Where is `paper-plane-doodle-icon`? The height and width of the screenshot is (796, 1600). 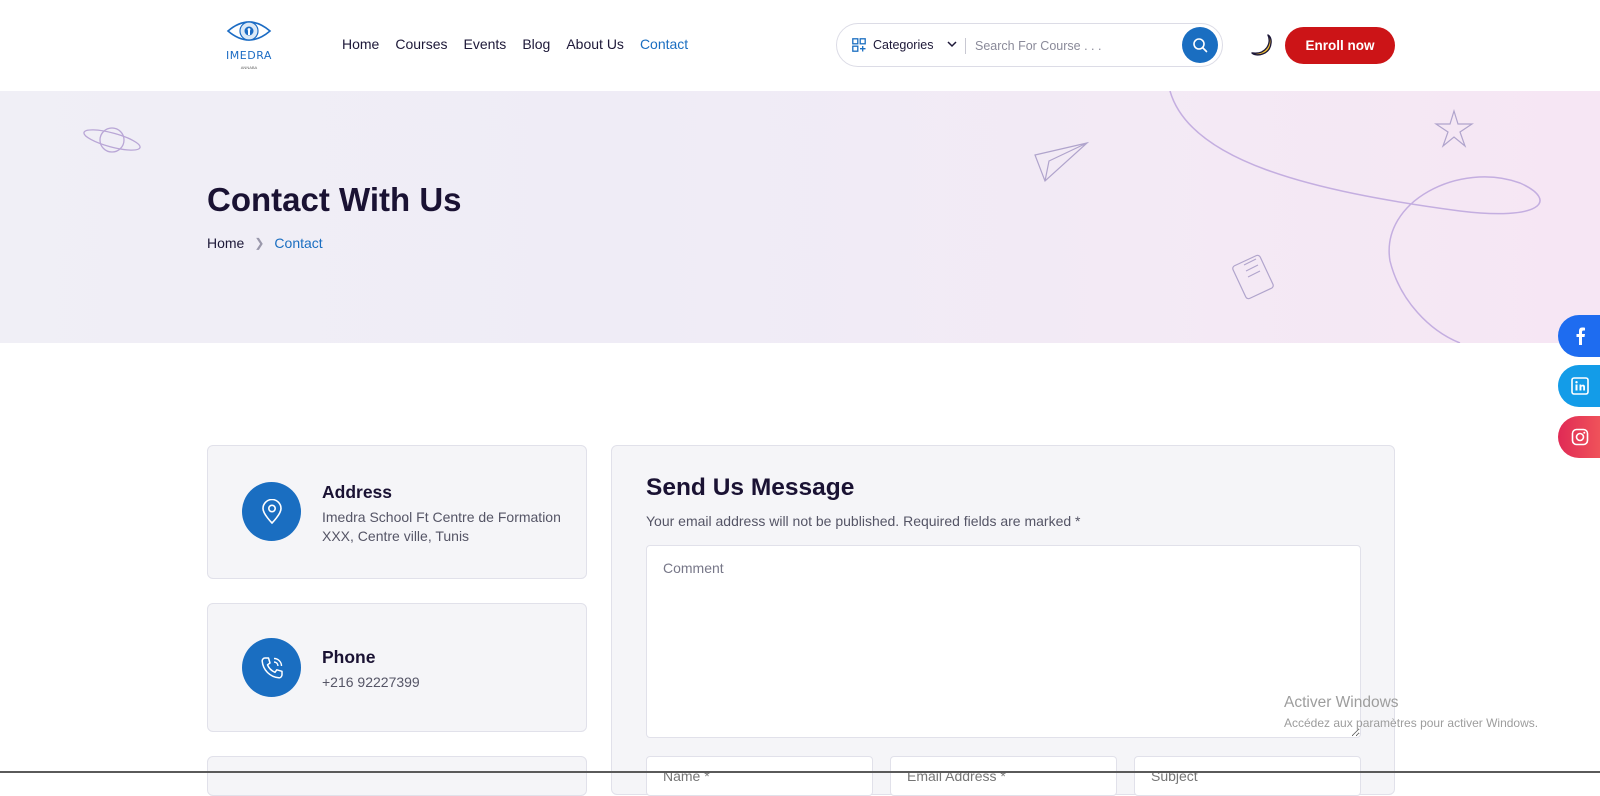
paper-plane-doodle-icon is located at coordinates (1061, 162).